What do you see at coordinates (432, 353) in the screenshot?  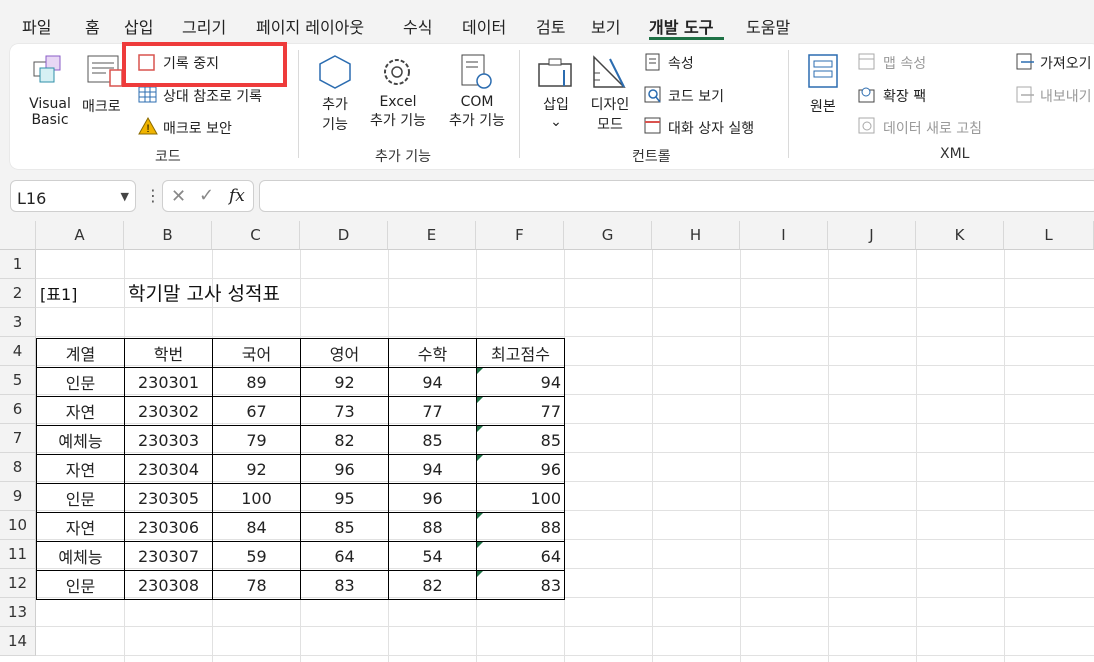 I see `header-cell: 수학` at bounding box center [432, 353].